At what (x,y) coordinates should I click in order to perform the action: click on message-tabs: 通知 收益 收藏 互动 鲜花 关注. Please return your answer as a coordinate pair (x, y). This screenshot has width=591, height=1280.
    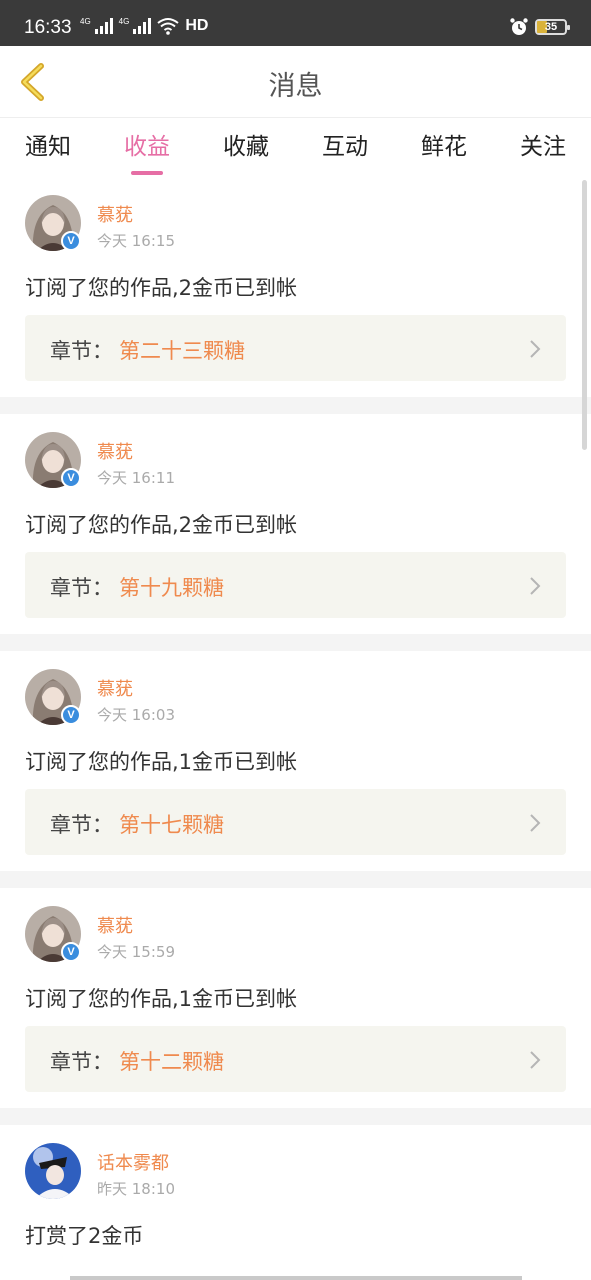
    Looking at the image, I should click on (295, 148).